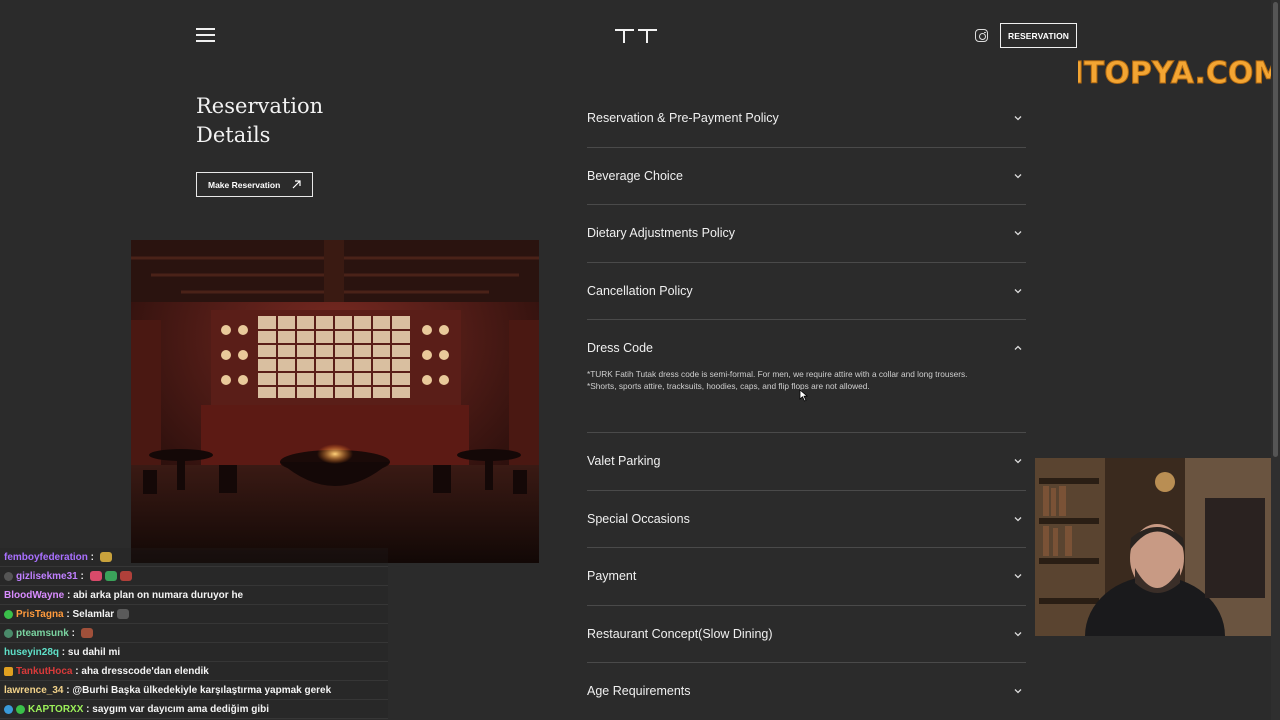  I want to click on chat-username: PrisTagna, so click(40, 614).